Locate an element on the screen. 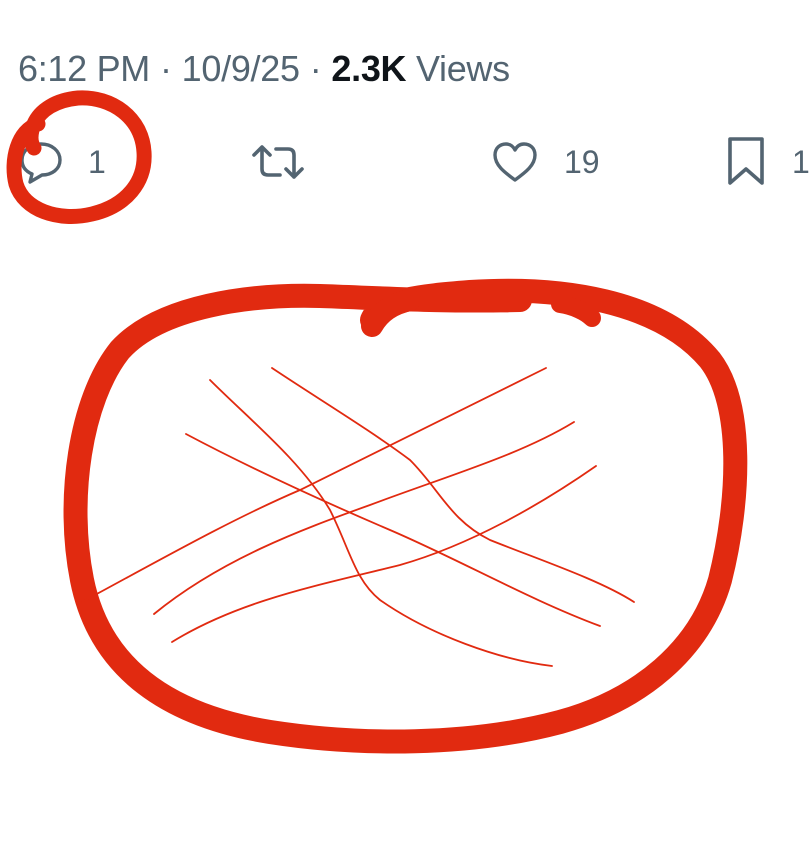 This screenshot has width=812, height=844. like-count: 19 is located at coordinates (582, 161).